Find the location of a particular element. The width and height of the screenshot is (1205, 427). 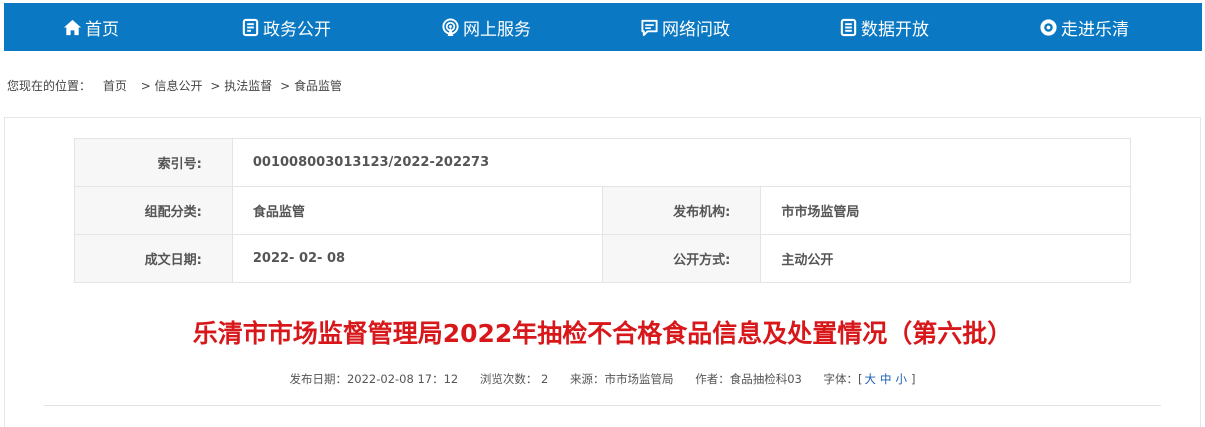

nav-label: 首页 is located at coordinates (102, 29).